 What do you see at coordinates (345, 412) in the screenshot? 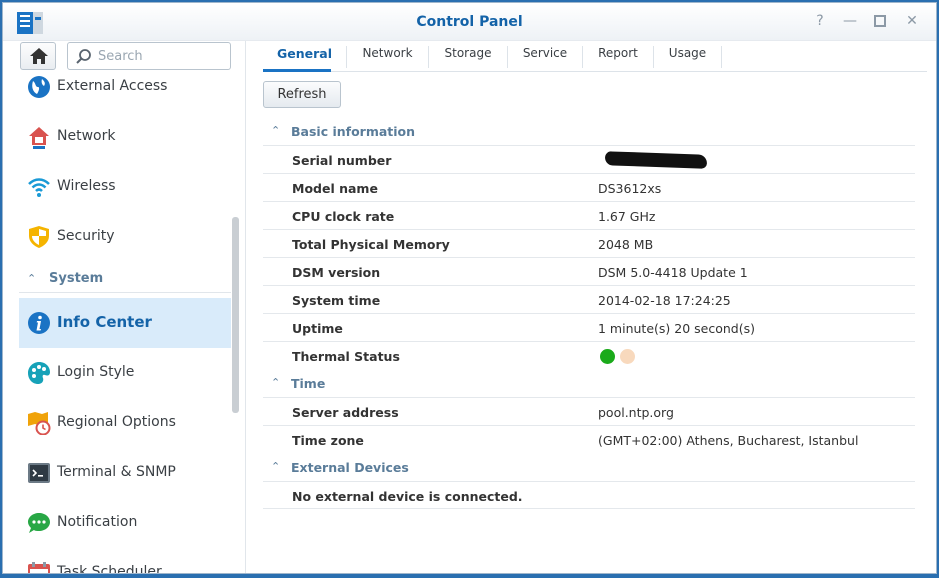
I see `row-key: Server address` at bounding box center [345, 412].